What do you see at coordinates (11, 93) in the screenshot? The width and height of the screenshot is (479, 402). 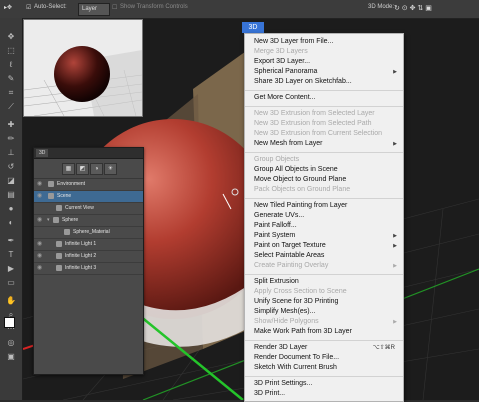 I see `crop-tool-icon: ⌗` at bounding box center [11, 93].